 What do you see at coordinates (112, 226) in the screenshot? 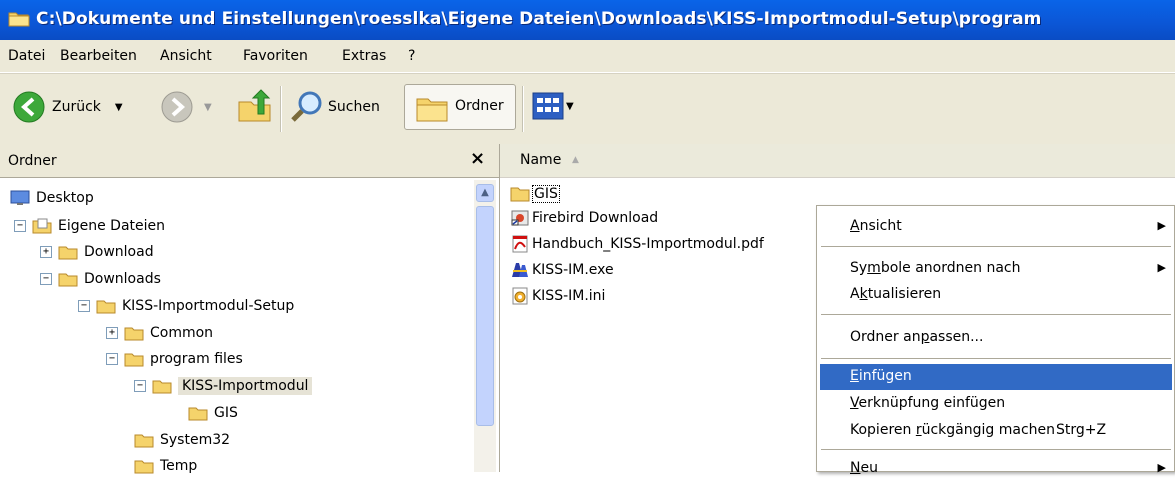
I see `tree-item-label: Eigene Dateien` at bounding box center [112, 226].